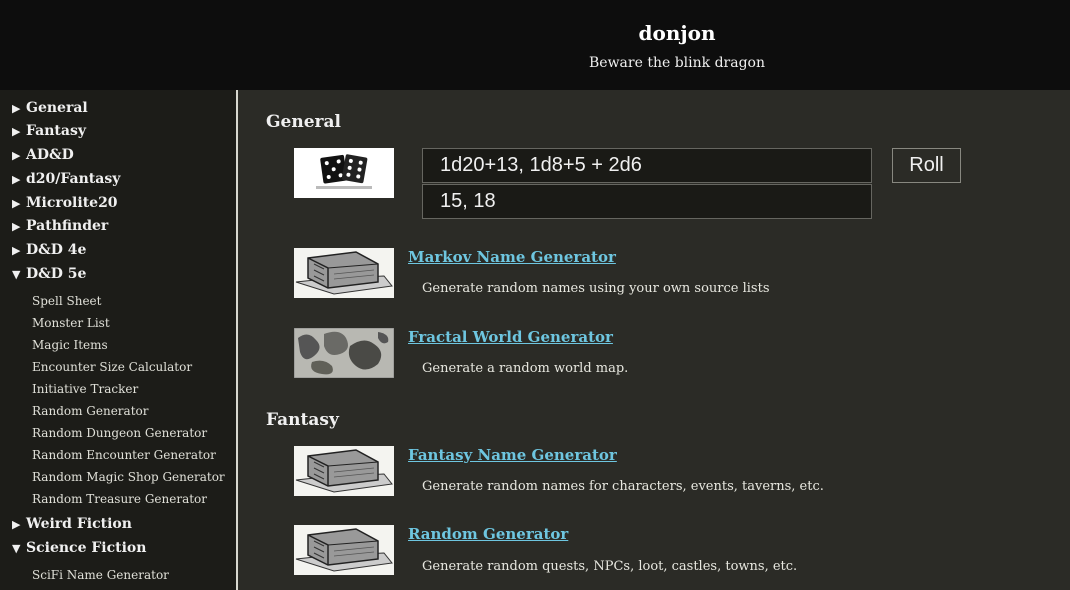 This screenshot has height=590, width=1070. I want to click on fantasy-name-generator-link: Fantasy Name Generator, so click(512, 455).